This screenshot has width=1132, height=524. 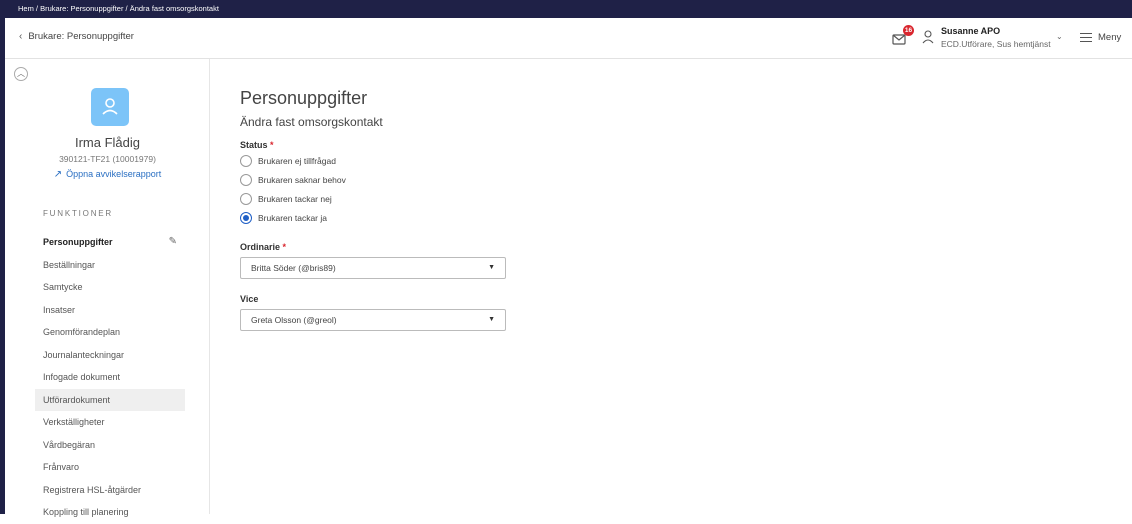 I want to click on status-option-ej-tillfragad: Brukaren ej tillfrågad, so click(x=288, y=161).